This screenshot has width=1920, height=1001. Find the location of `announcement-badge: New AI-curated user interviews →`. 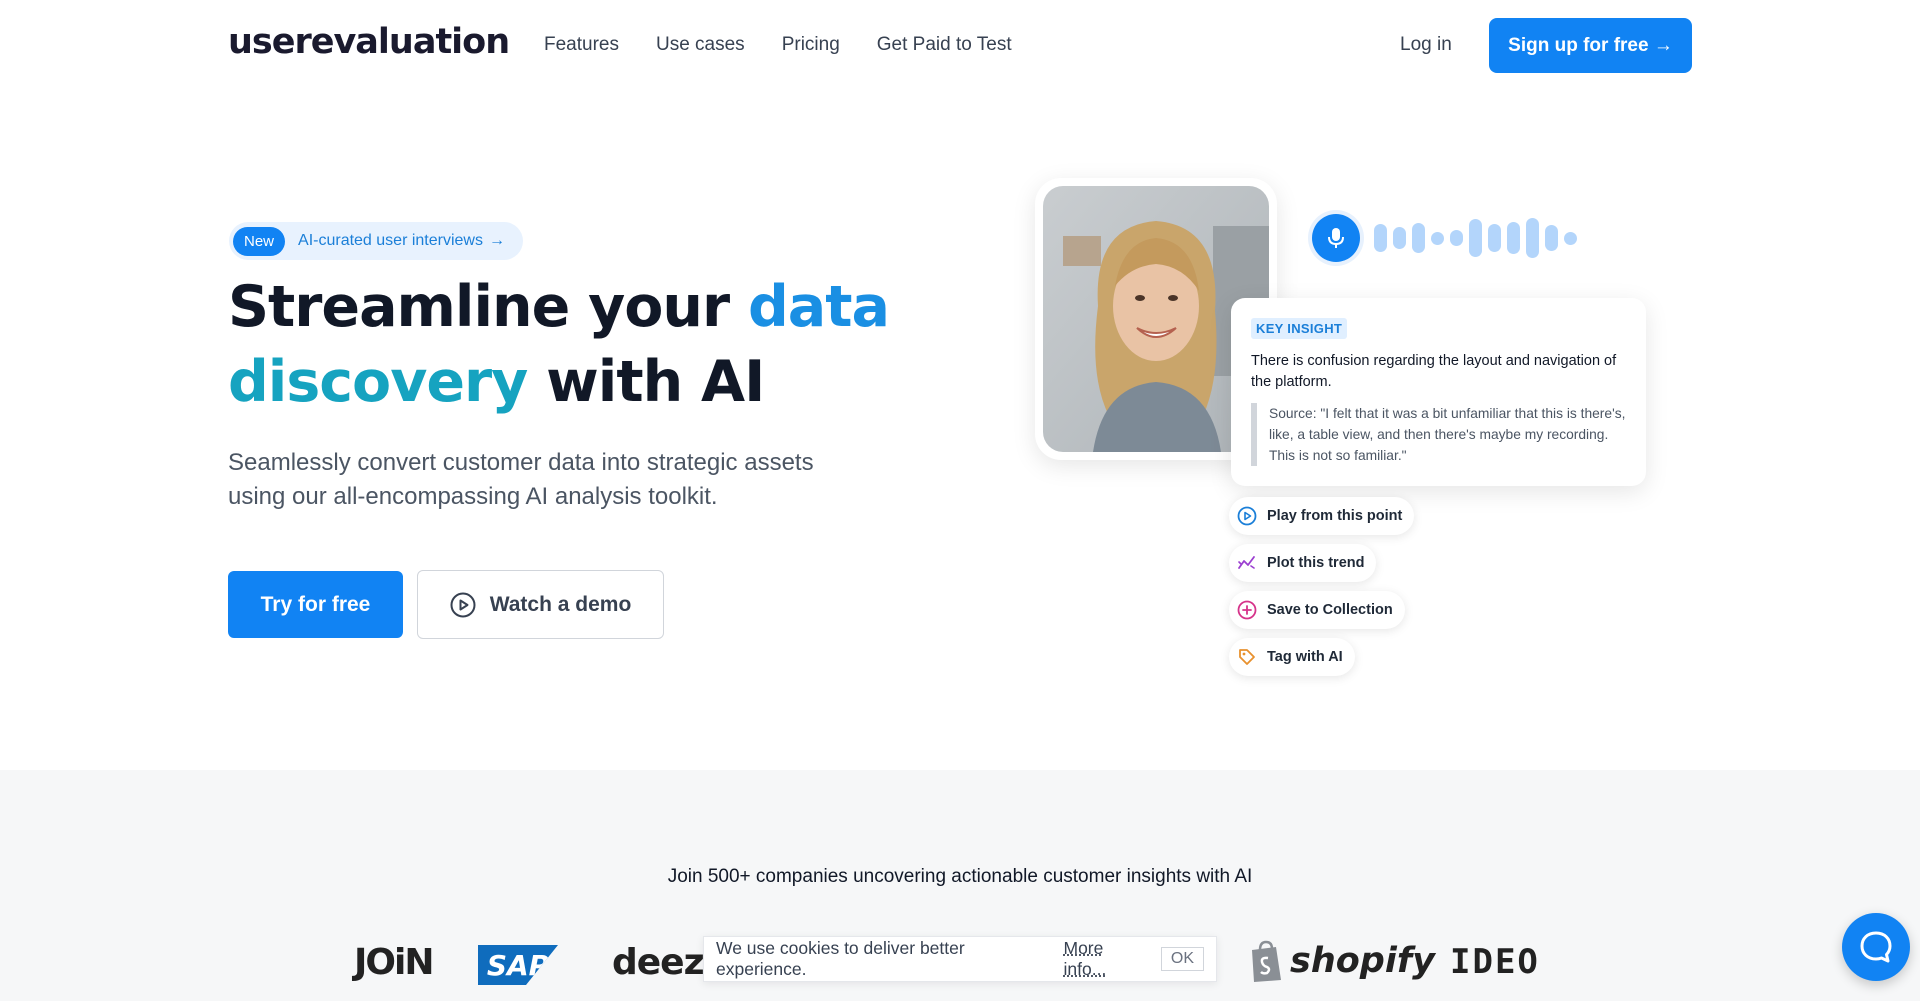

announcement-badge: New AI-curated user interviews → is located at coordinates (376, 241).